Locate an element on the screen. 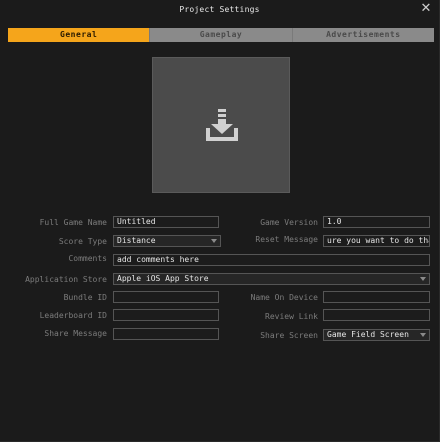  score-type-select: Distance is located at coordinates (167, 241).